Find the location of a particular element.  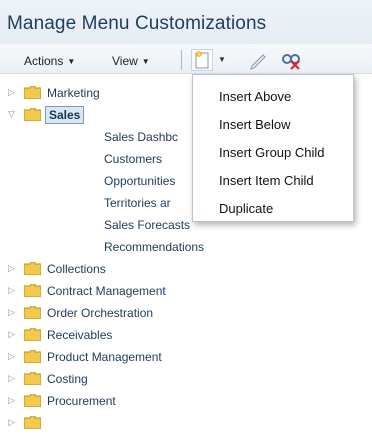

menu-item-insert-below: Insert Below is located at coordinates (273, 125).